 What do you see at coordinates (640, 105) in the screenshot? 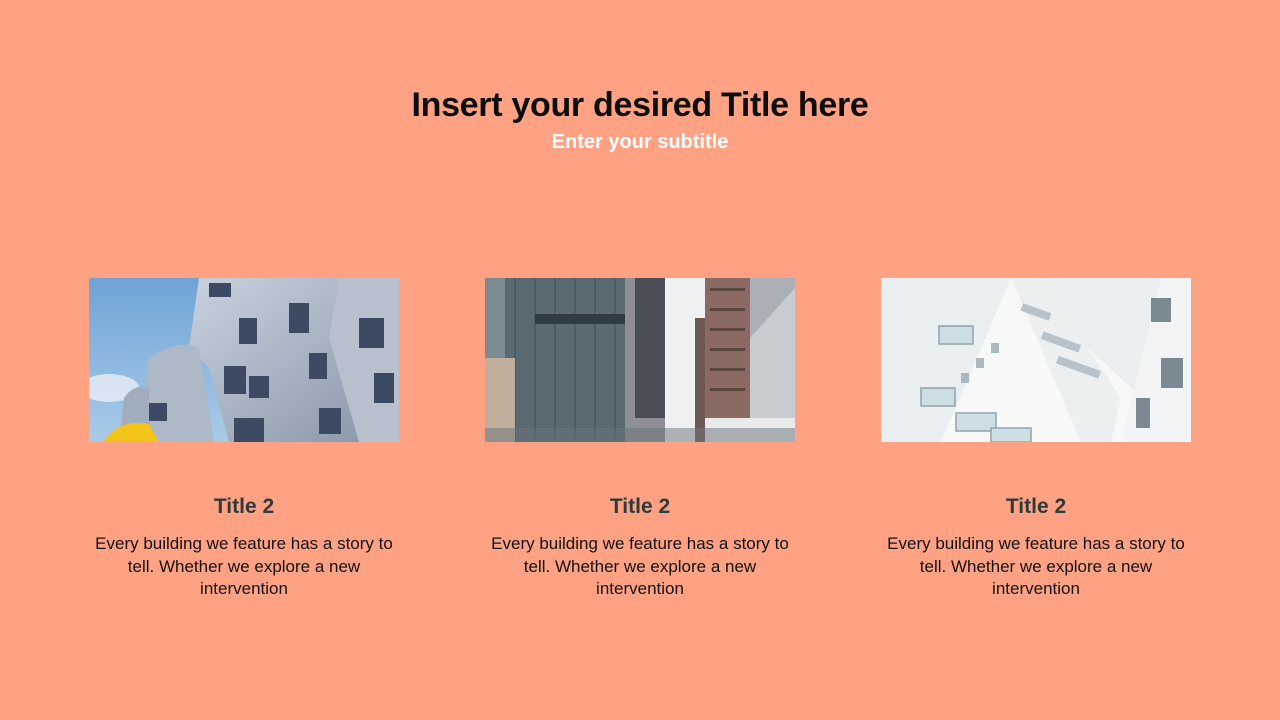
I see `slide-title: Insert your desired Title here` at bounding box center [640, 105].